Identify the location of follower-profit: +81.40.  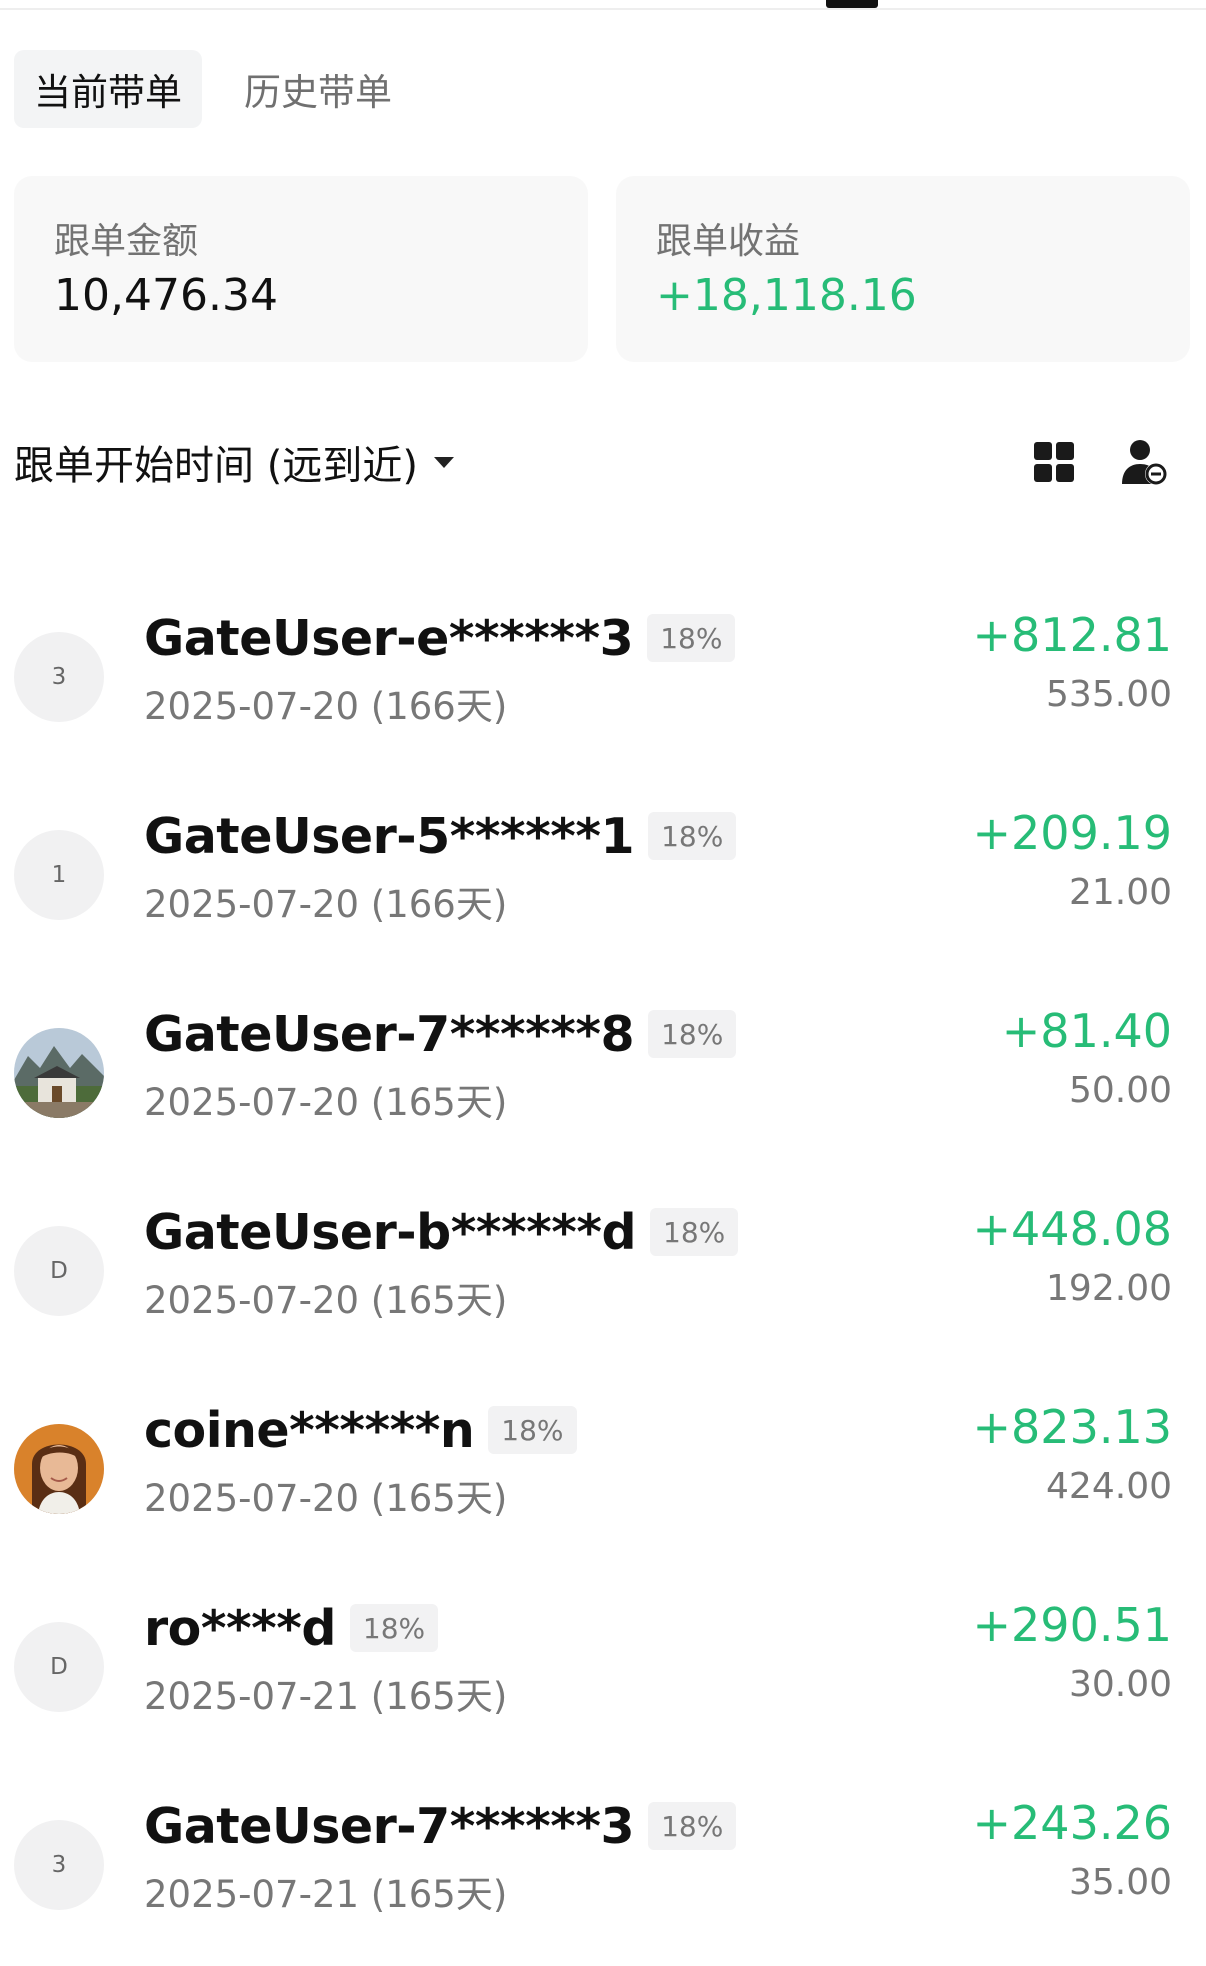
(1086, 1031).